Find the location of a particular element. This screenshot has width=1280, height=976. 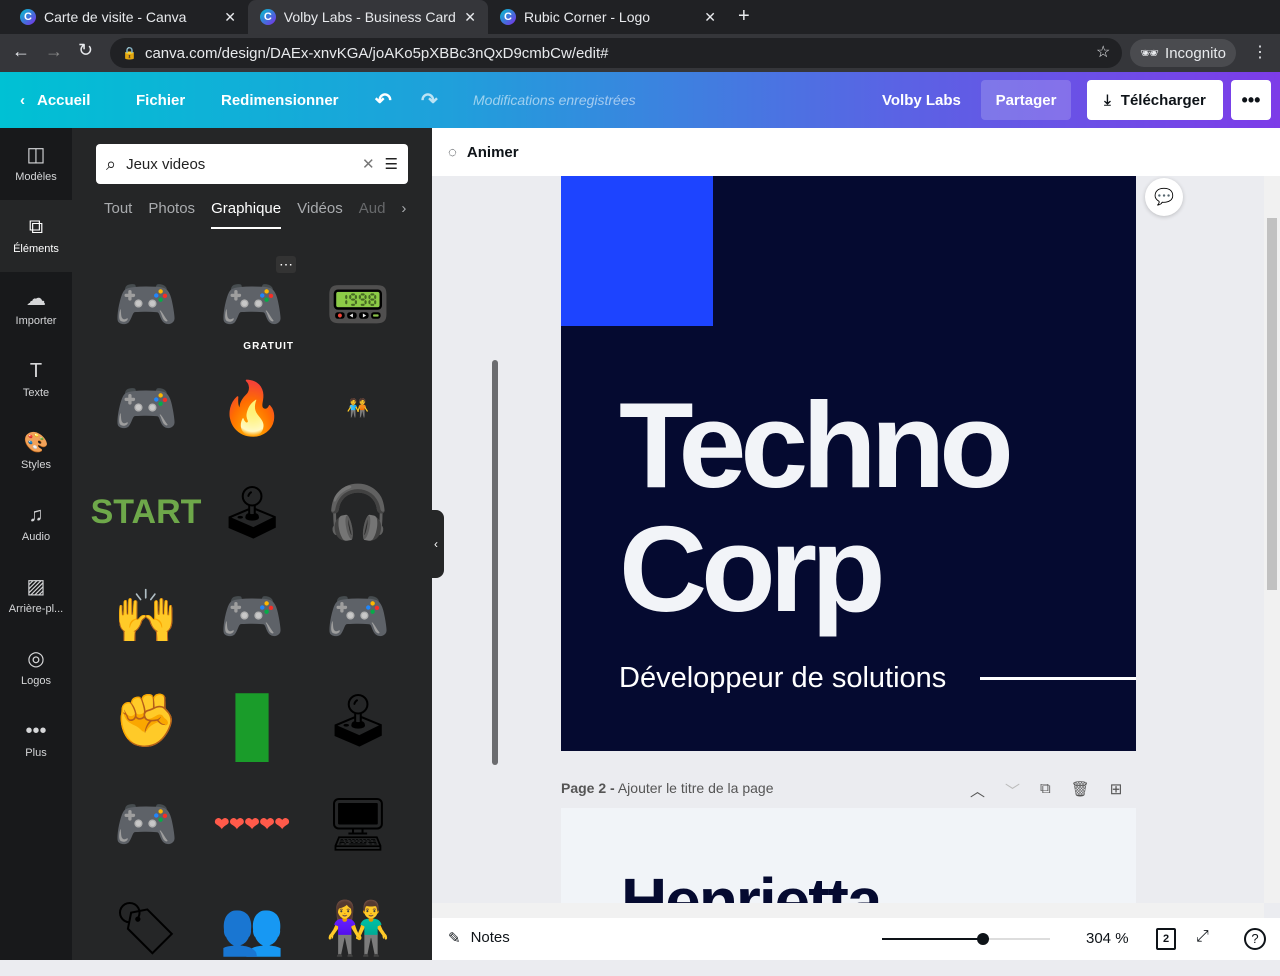

nav-audio: ♫ Audio is located at coordinates (36, 524).